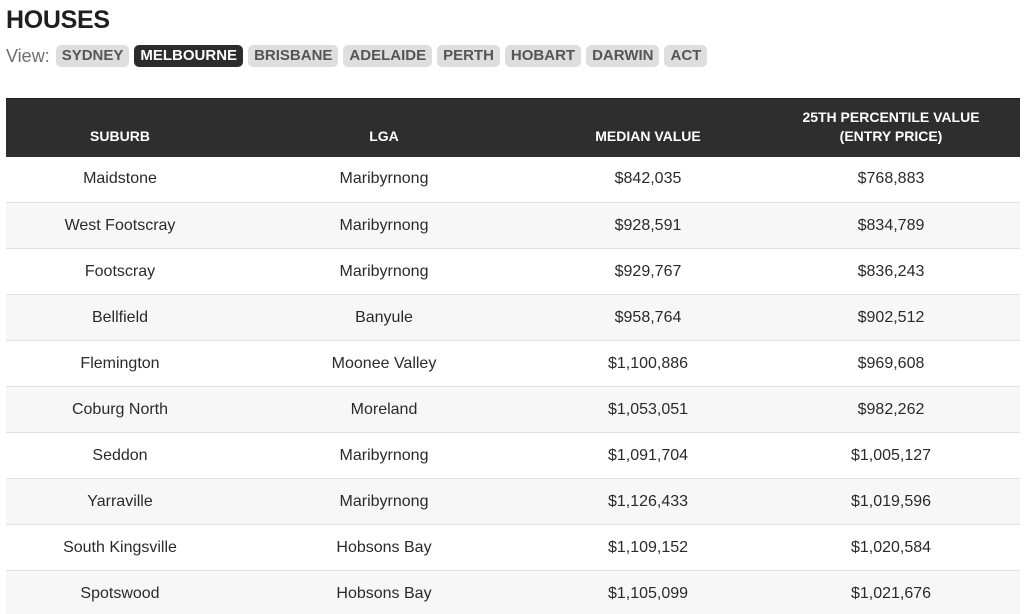  Describe the element at coordinates (120, 593) in the screenshot. I see `cell-suburb: Spotswood` at that location.